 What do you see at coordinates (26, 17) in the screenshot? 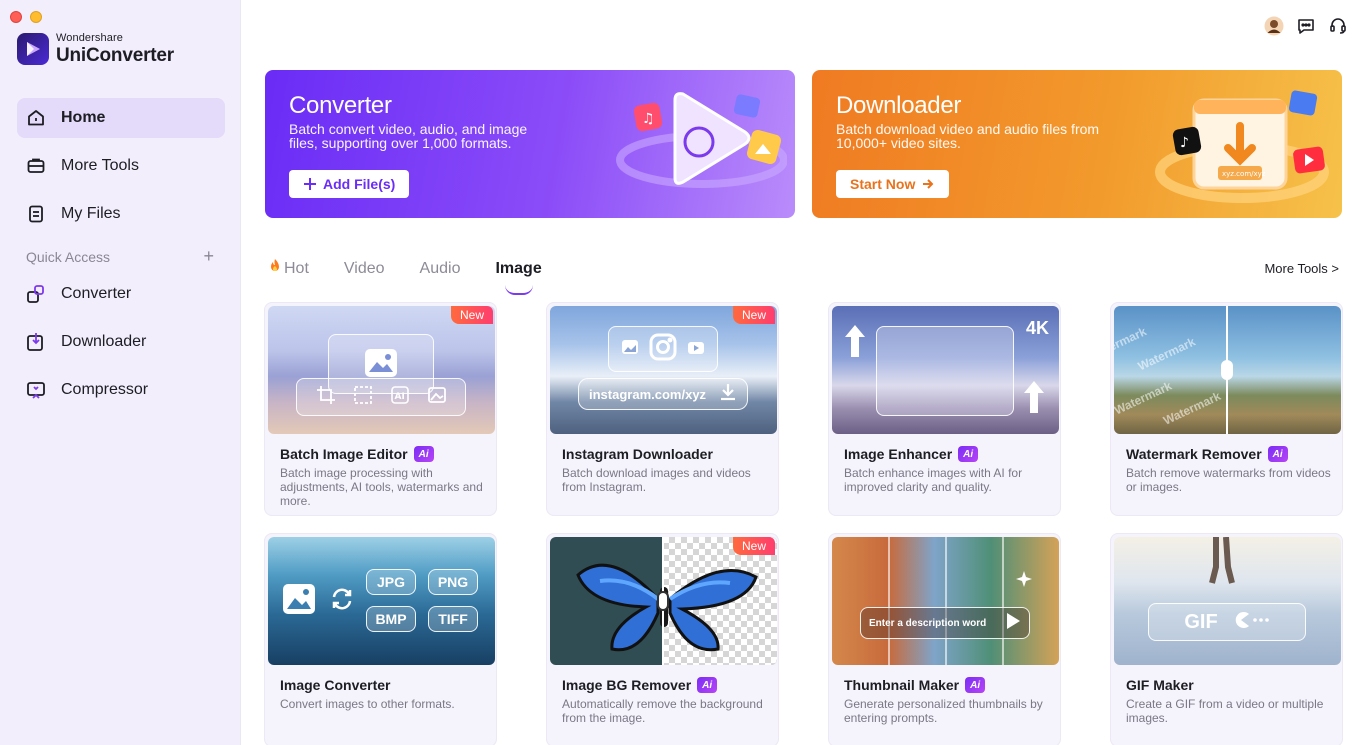
I see `window-controls` at bounding box center [26, 17].